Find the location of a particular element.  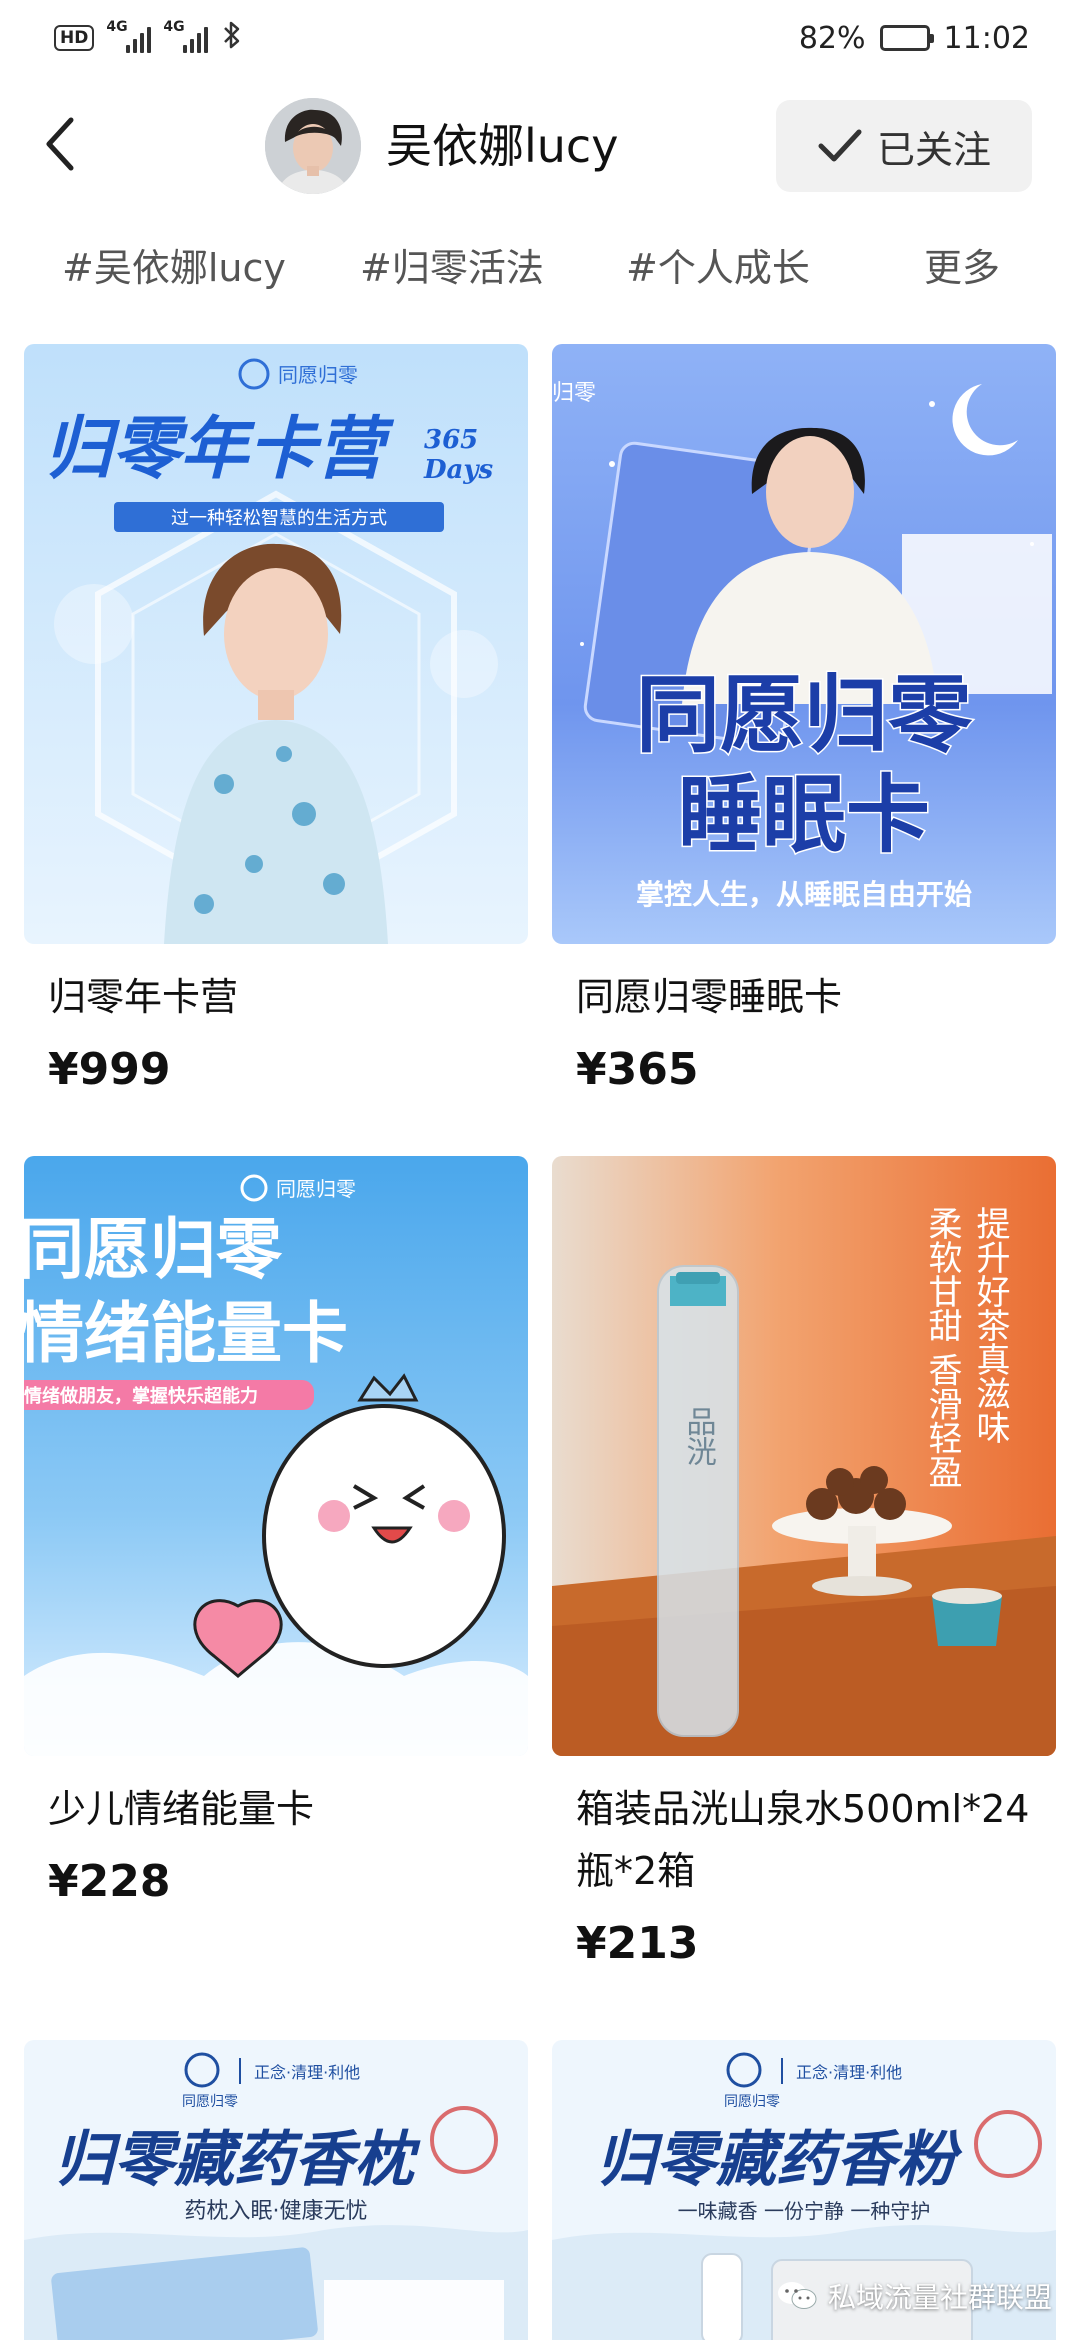

image-headline: 归零藏药香粉 is located at coordinates (779, 2160).